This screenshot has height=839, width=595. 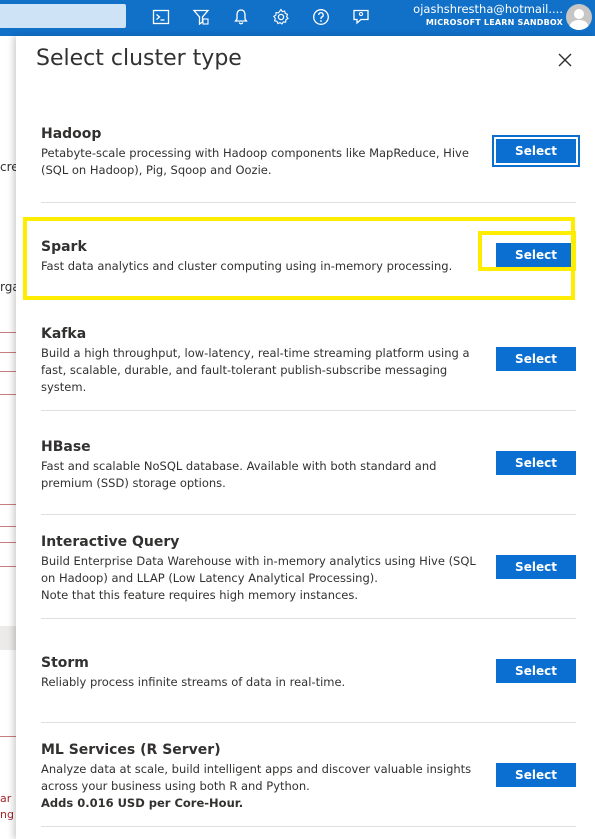 What do you see at coordinates (579, 19) in the screenshot?
I see `user-silhouette-icon` at bounding box center [579, 19].